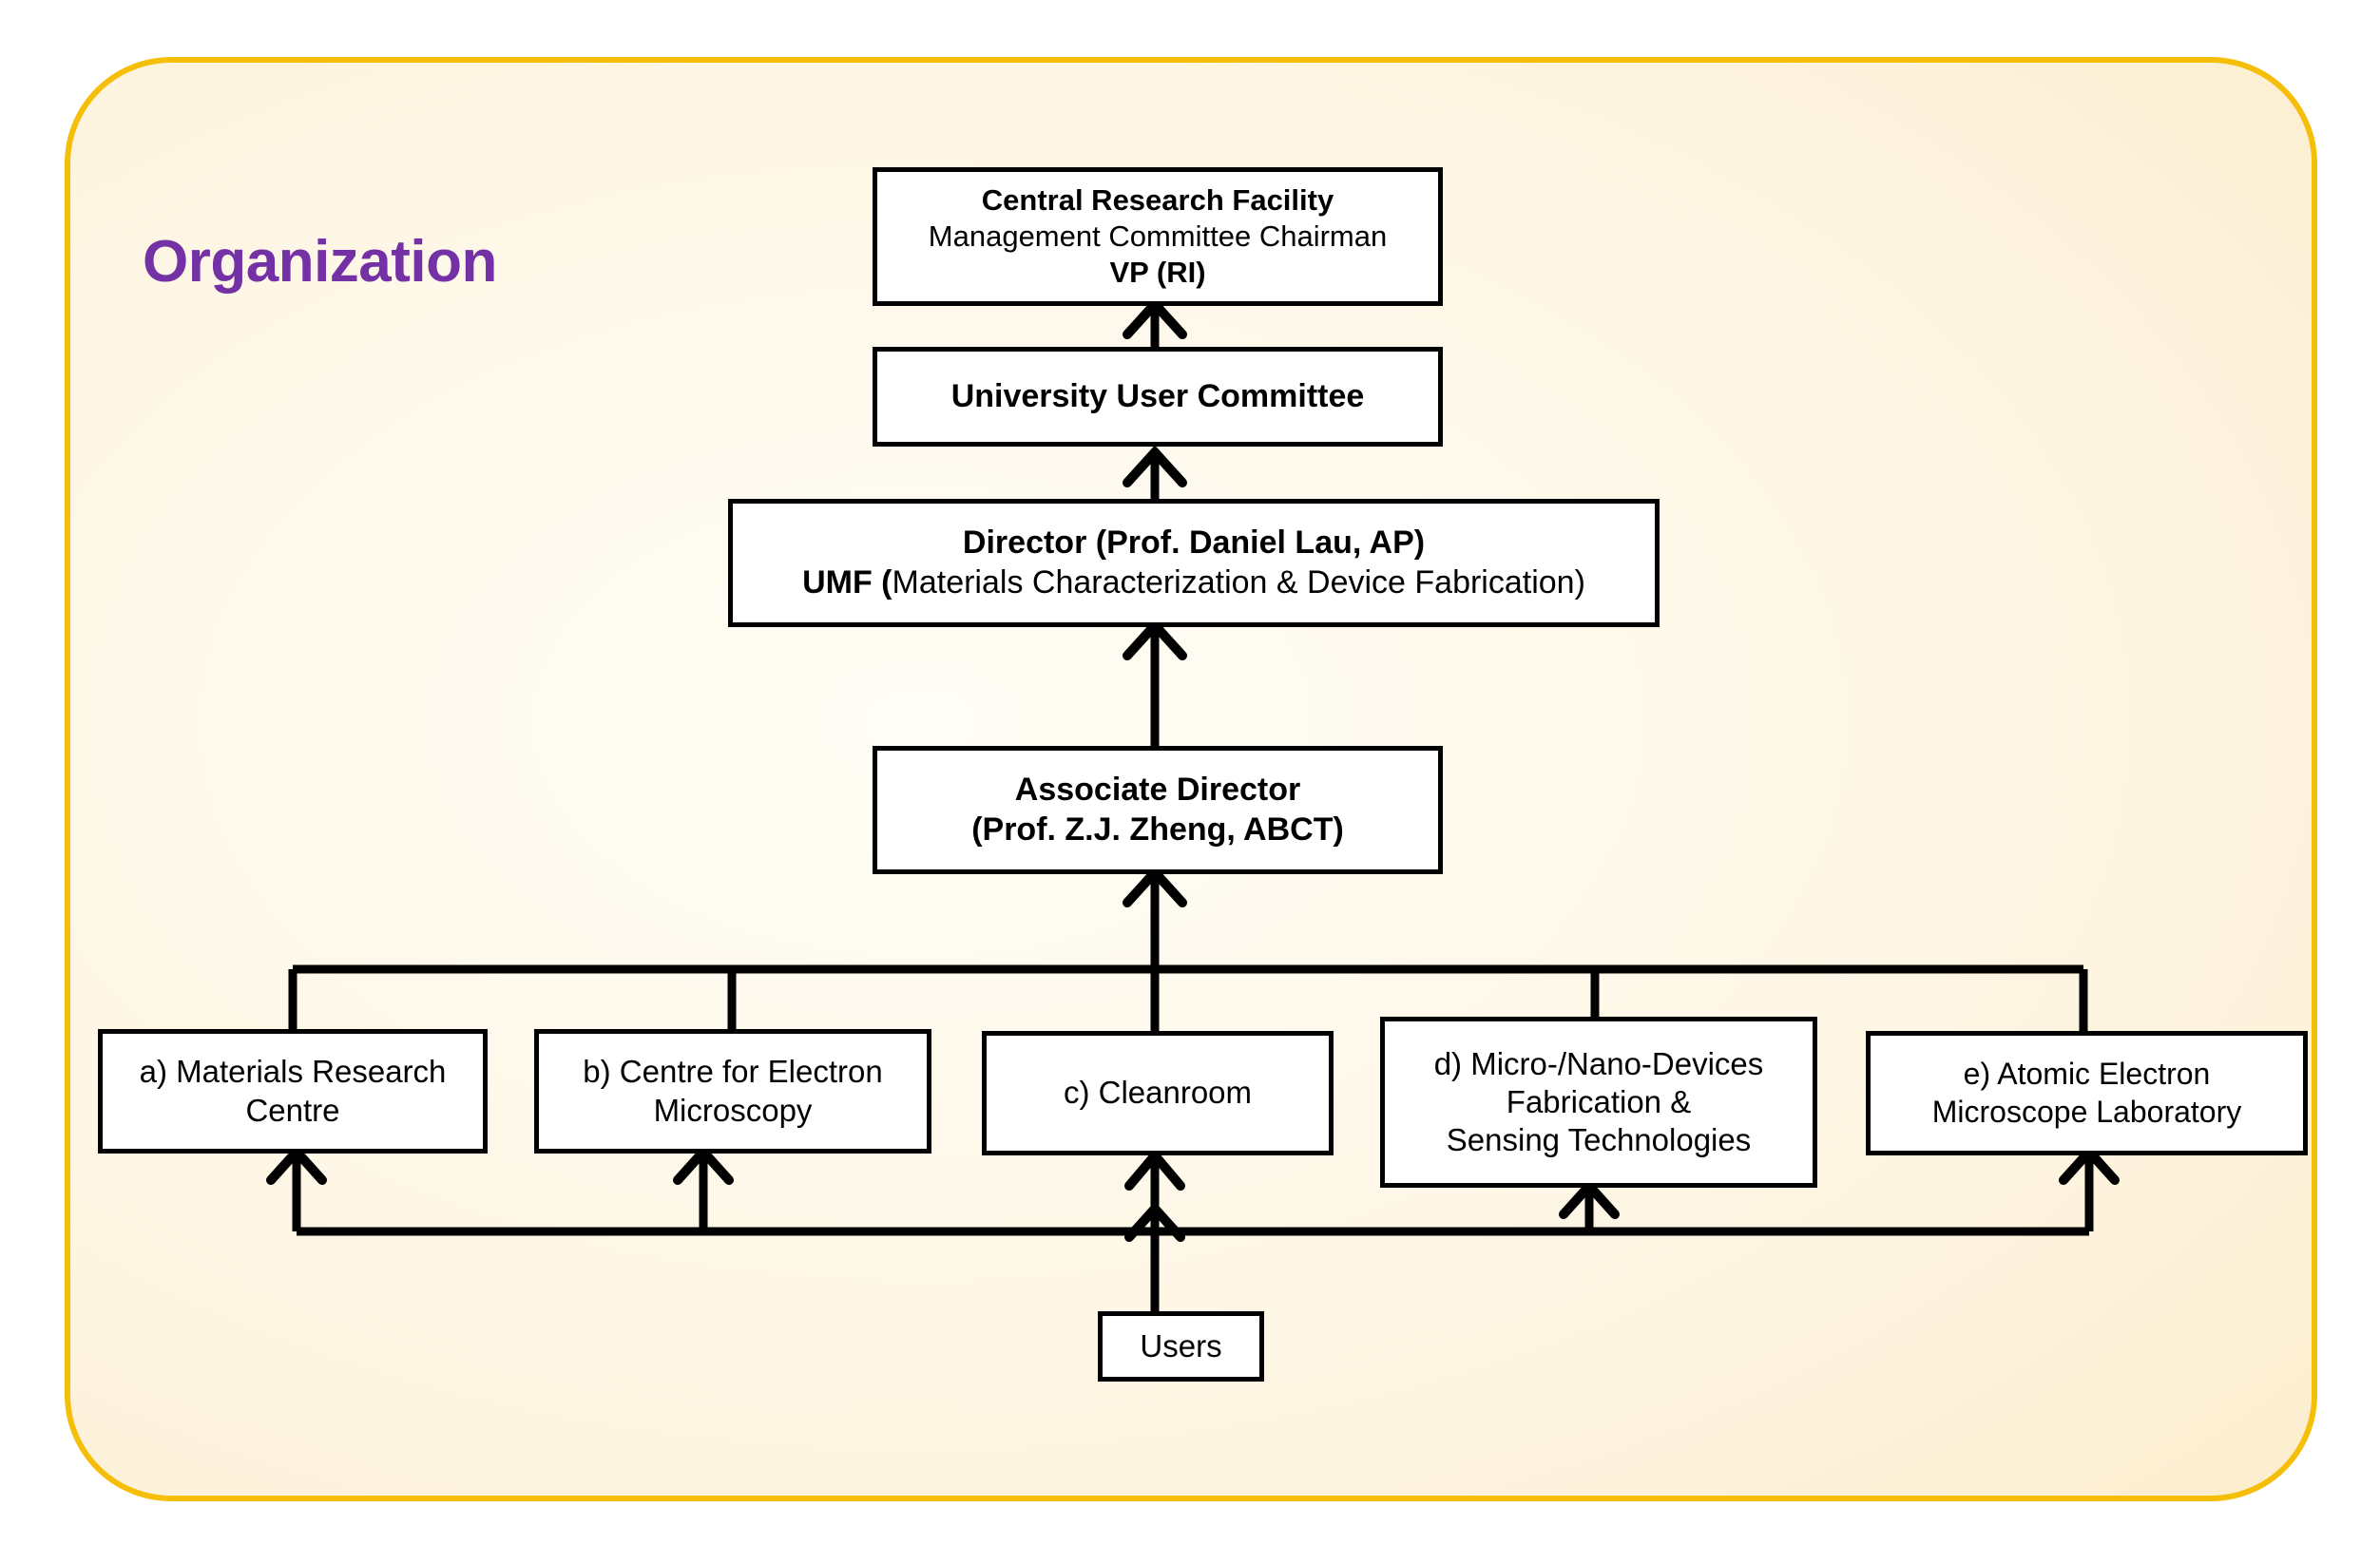  Describe the element at coordinates (1157, 829) in the screenshot. I see `assocdir-line-2: (Prof. Z.J. Zheng, ABCT)` at that location.